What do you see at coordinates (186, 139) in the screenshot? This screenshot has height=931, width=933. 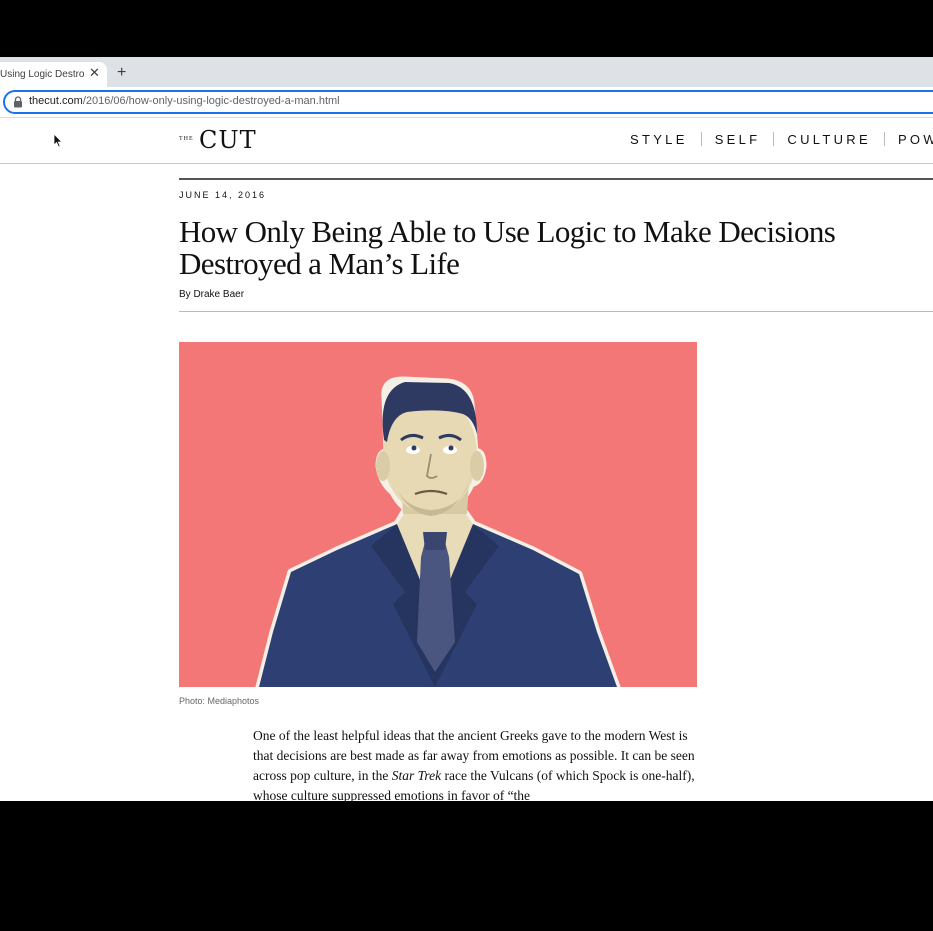 I see `logo-the-text: THE` at bounding box center [186, 139].